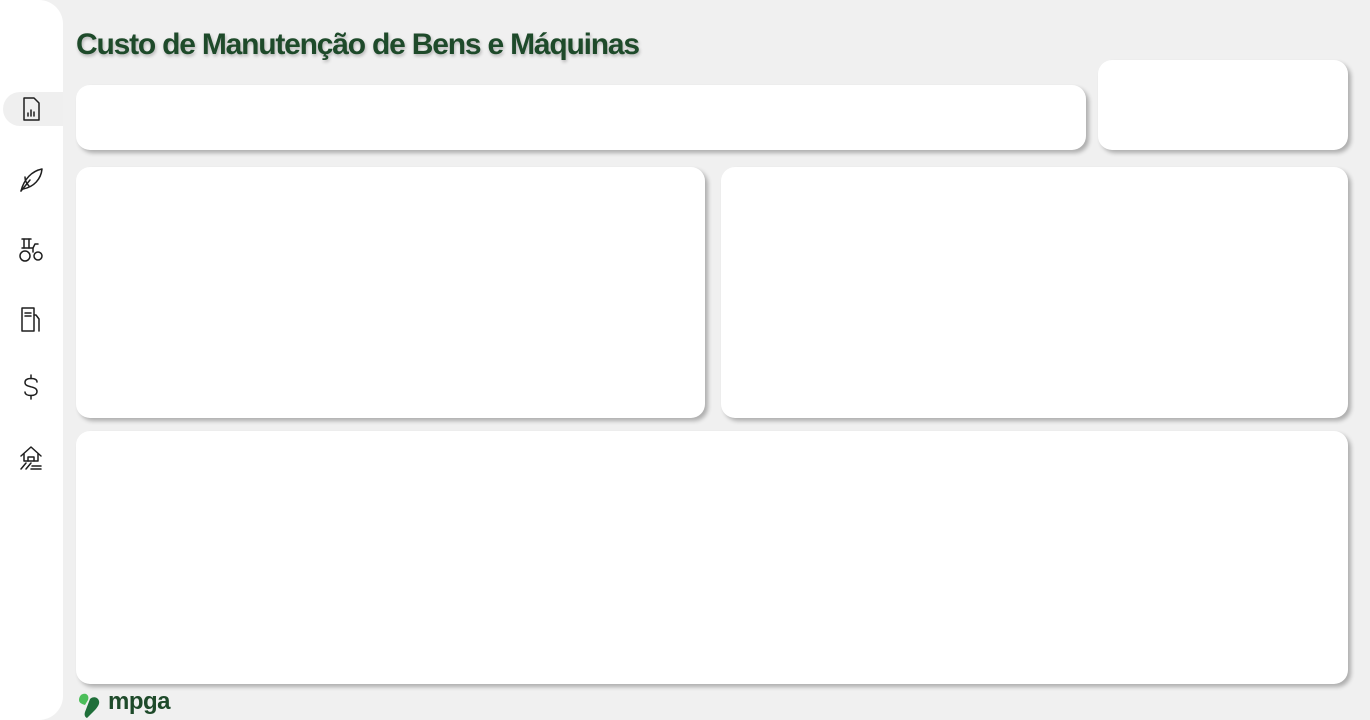 The width and height of the screenshot is (1370, 720). I want to click on sidebar-item-finance, so click(31, 387).